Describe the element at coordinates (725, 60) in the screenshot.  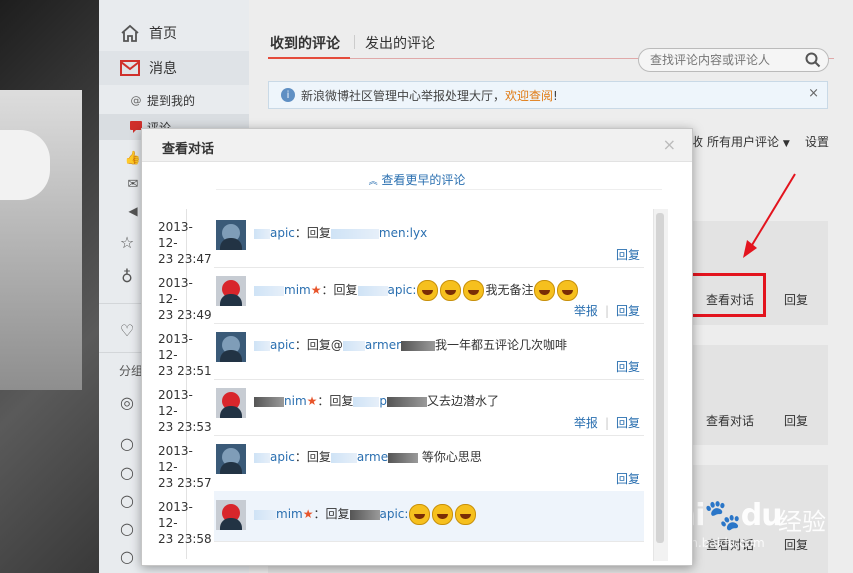
I see `search-input` at that location.